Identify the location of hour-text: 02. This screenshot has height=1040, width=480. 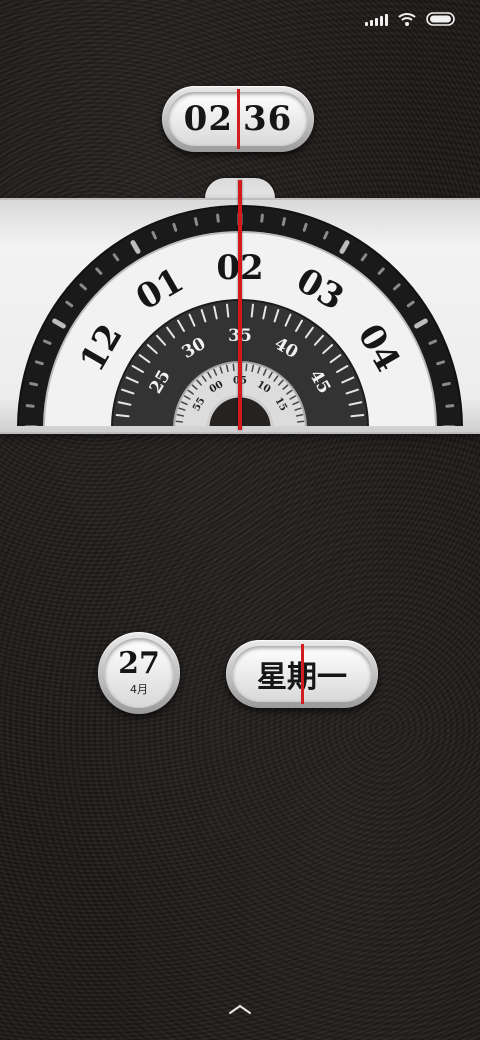
(208, 119).